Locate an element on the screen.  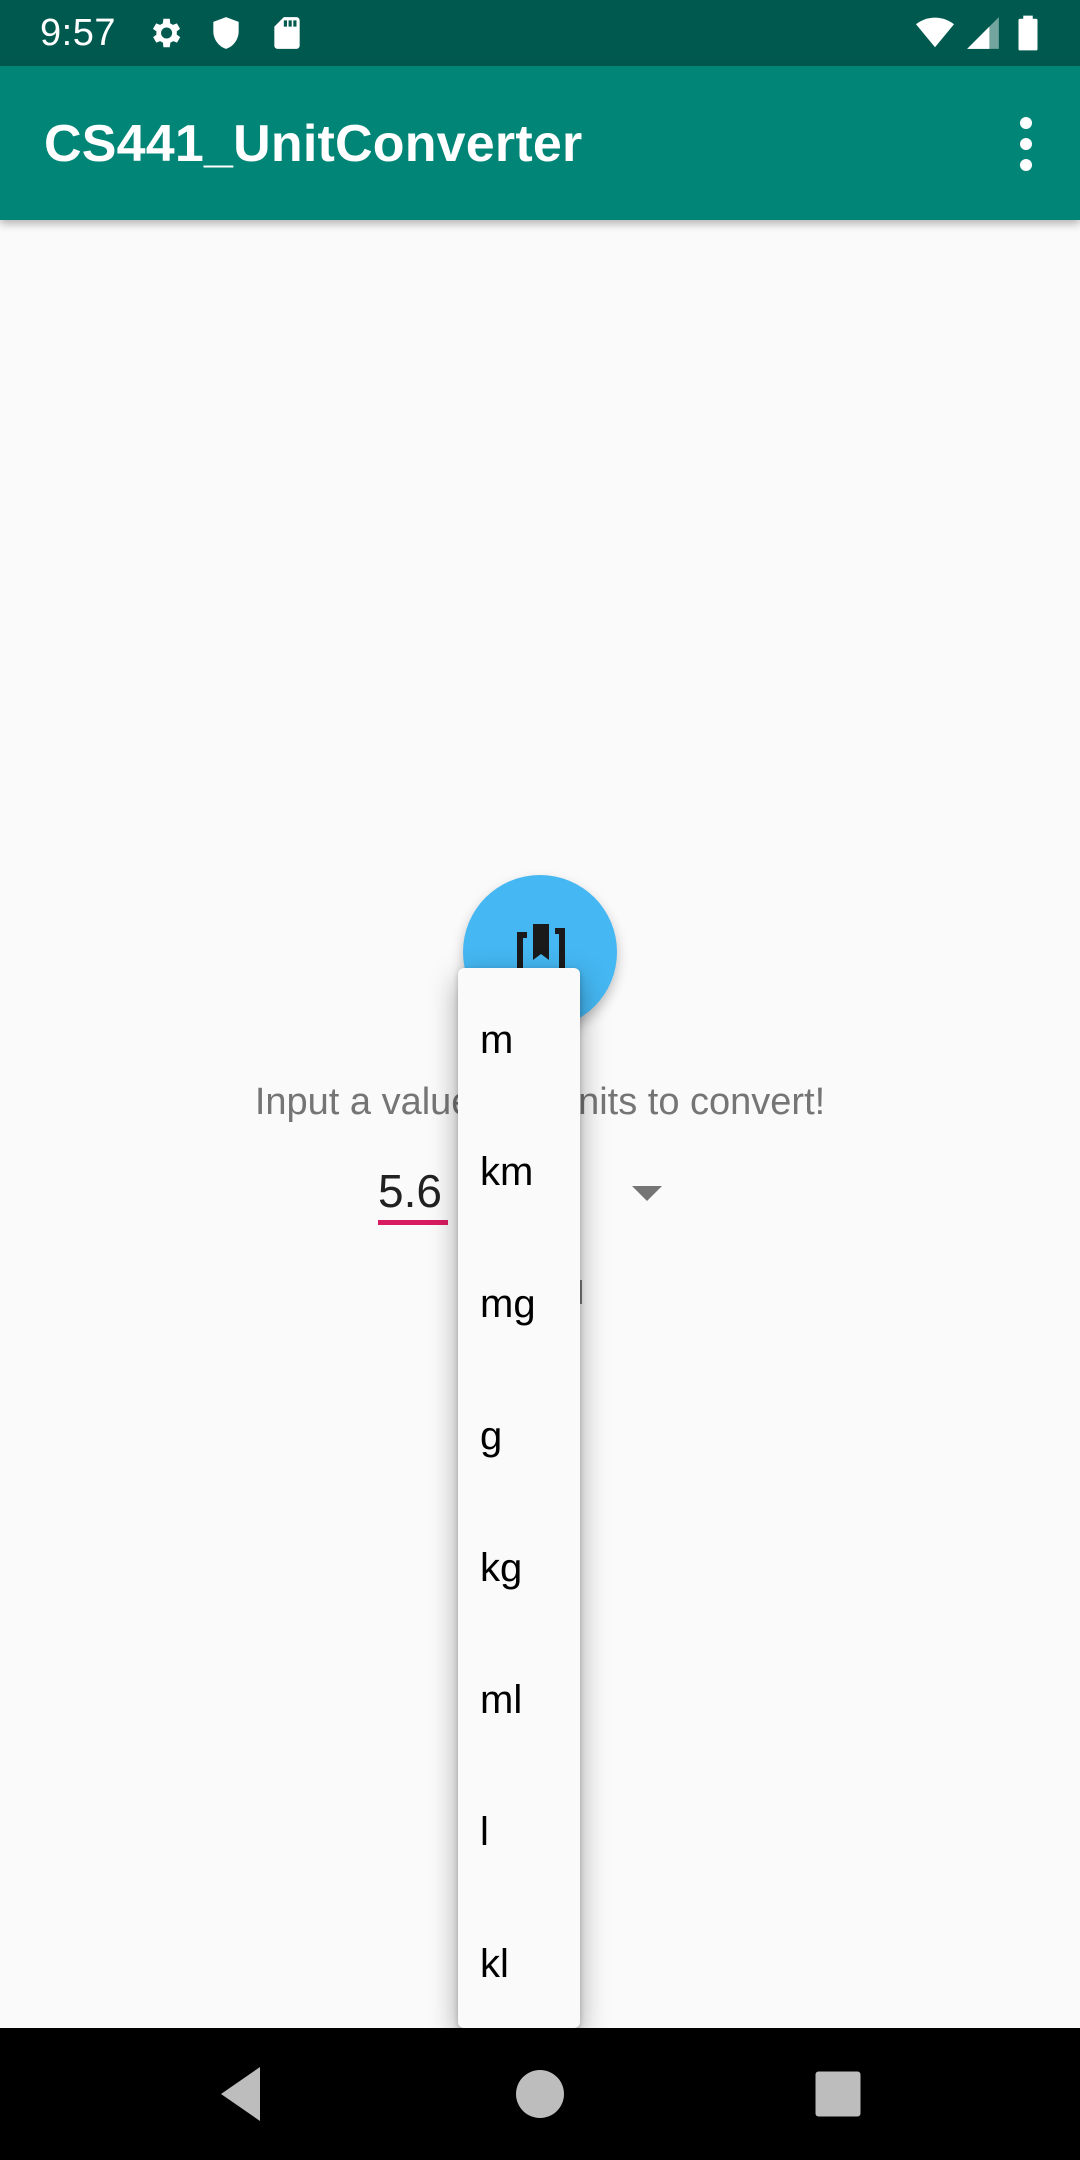
back-icon is located at coordinates (242, 2094).